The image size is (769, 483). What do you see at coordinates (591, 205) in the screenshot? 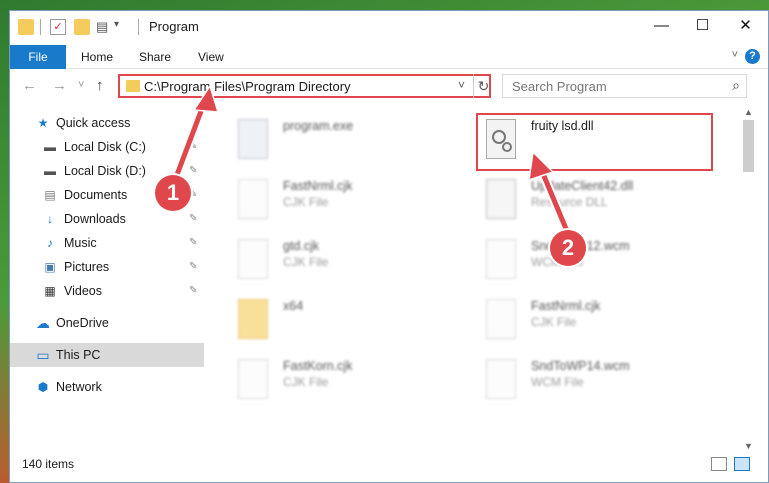
I see `list-item: UpdateClient42.dll Resource DLL` at bounding box center [591, 205].